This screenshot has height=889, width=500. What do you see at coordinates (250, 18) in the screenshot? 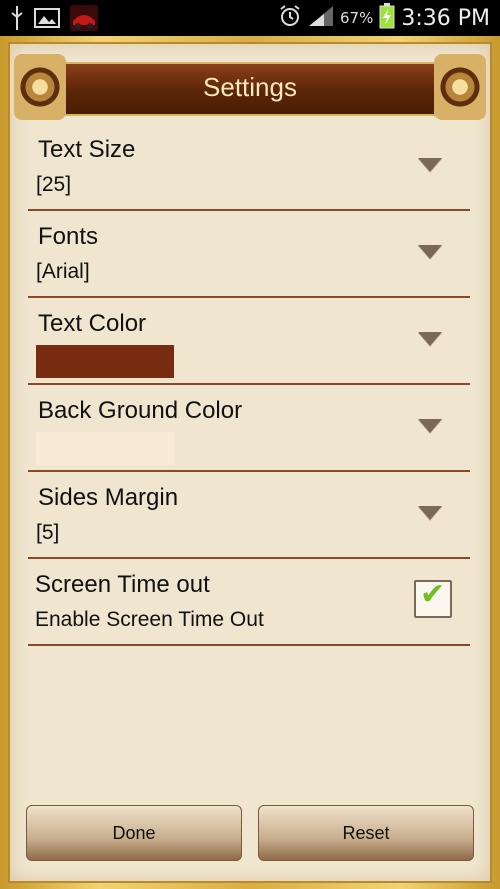
I see `status-bar: 67% 3:36 PM` at bounding box center [250, 18].